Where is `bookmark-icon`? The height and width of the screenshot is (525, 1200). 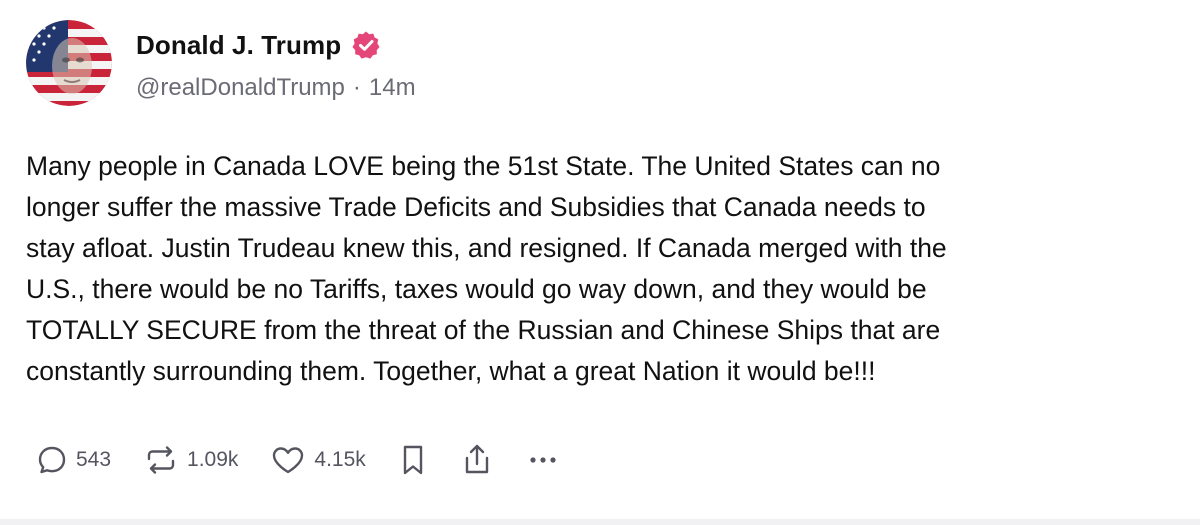 bookmark-icon is located at coordinates (412, 460).